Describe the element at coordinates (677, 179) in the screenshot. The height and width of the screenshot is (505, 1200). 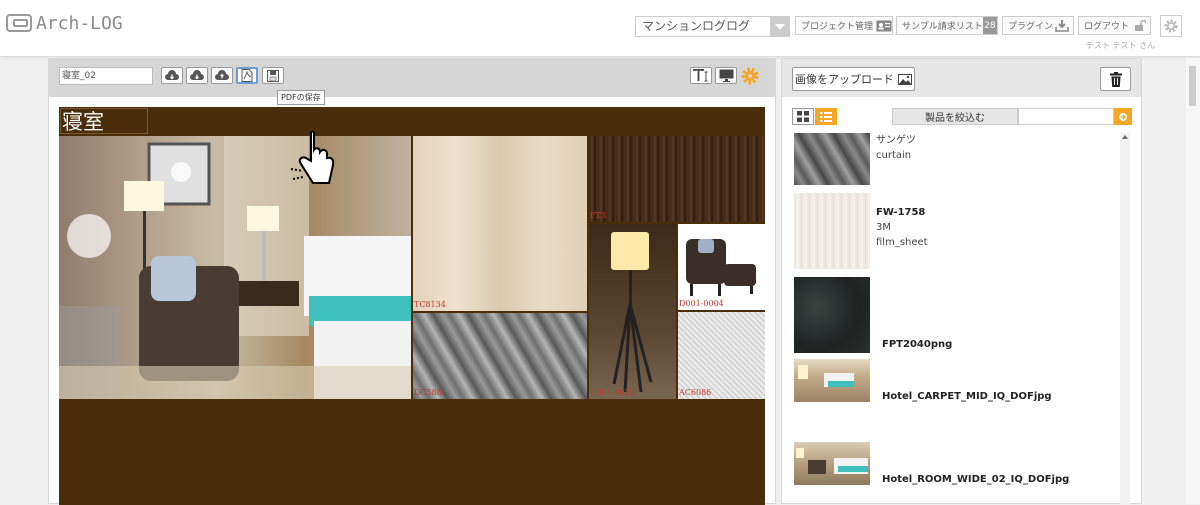
I see `material-tile-ft3: FT3` at that location.